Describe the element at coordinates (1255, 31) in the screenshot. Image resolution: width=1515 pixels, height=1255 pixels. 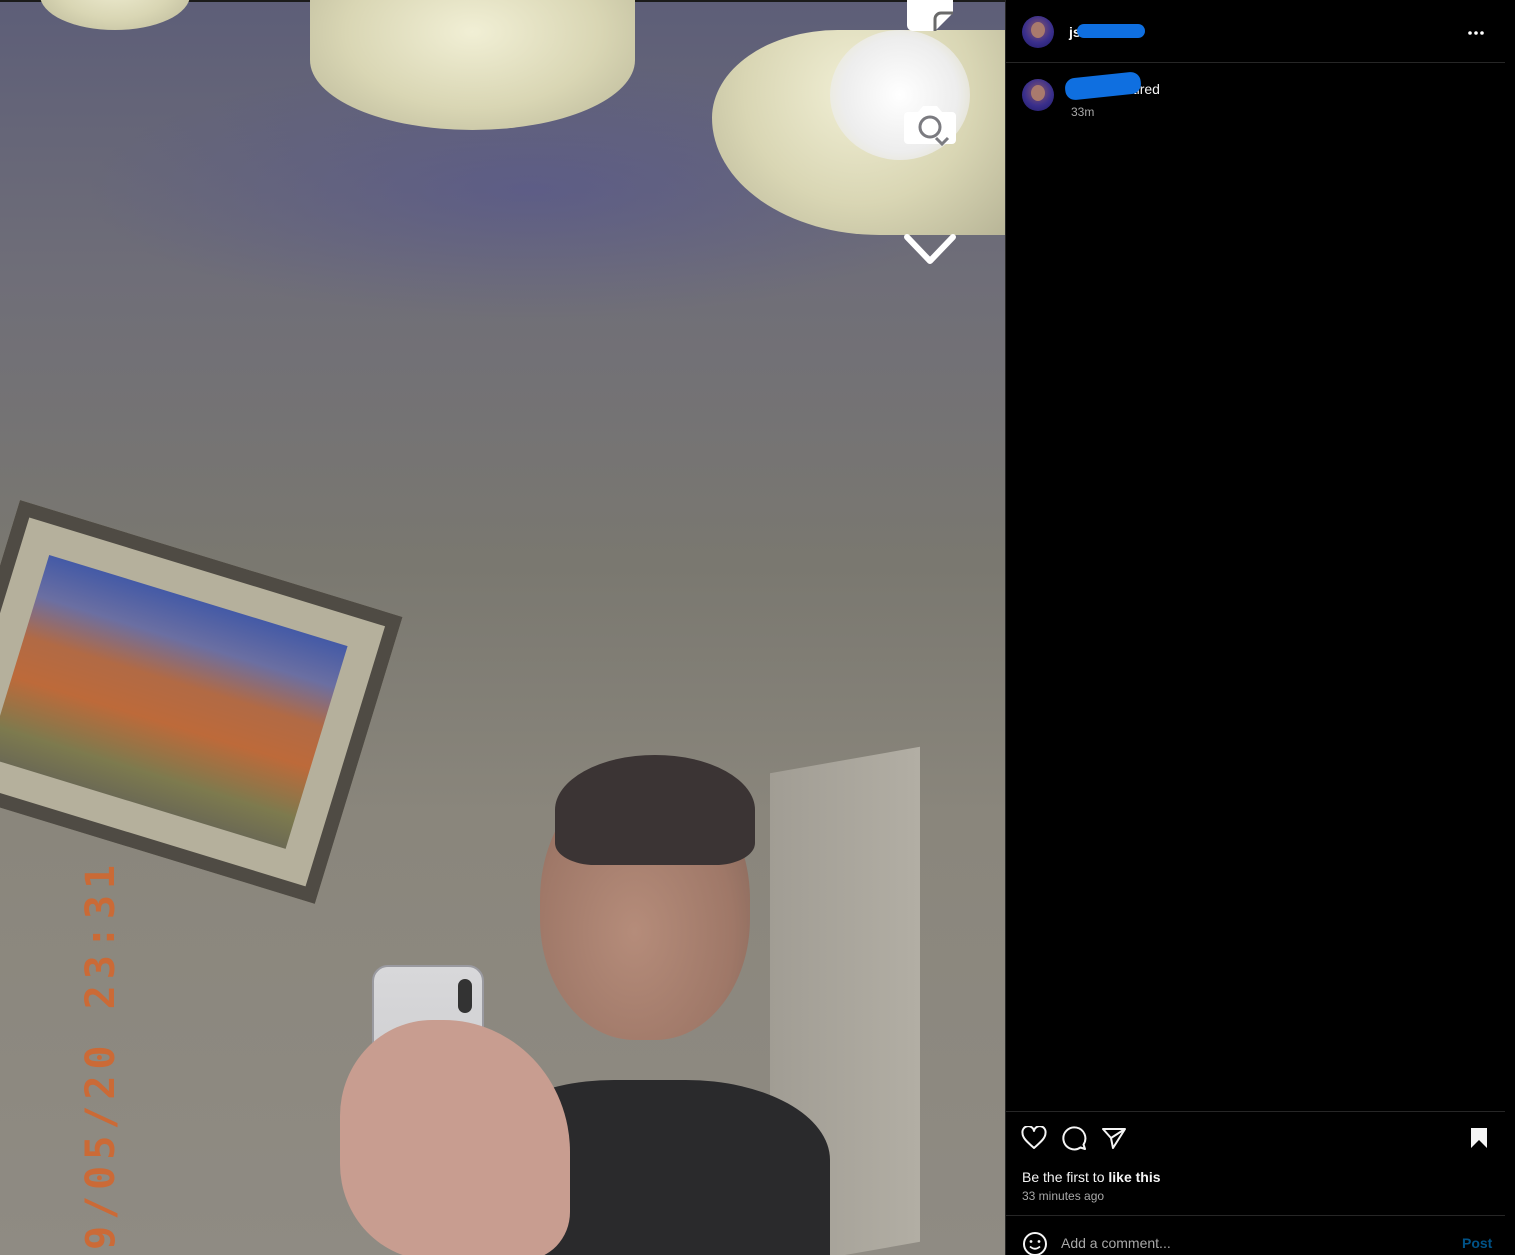
I see `post-header: js` at that location.